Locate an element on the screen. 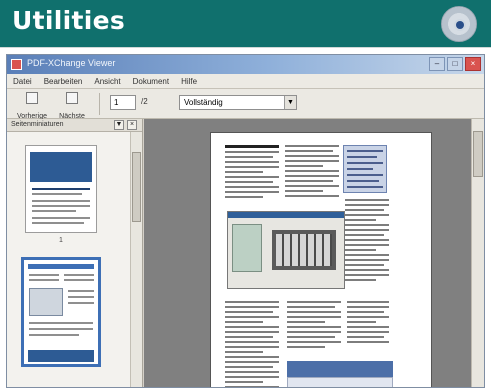  cd-icon is located at coordinates (459, 24).